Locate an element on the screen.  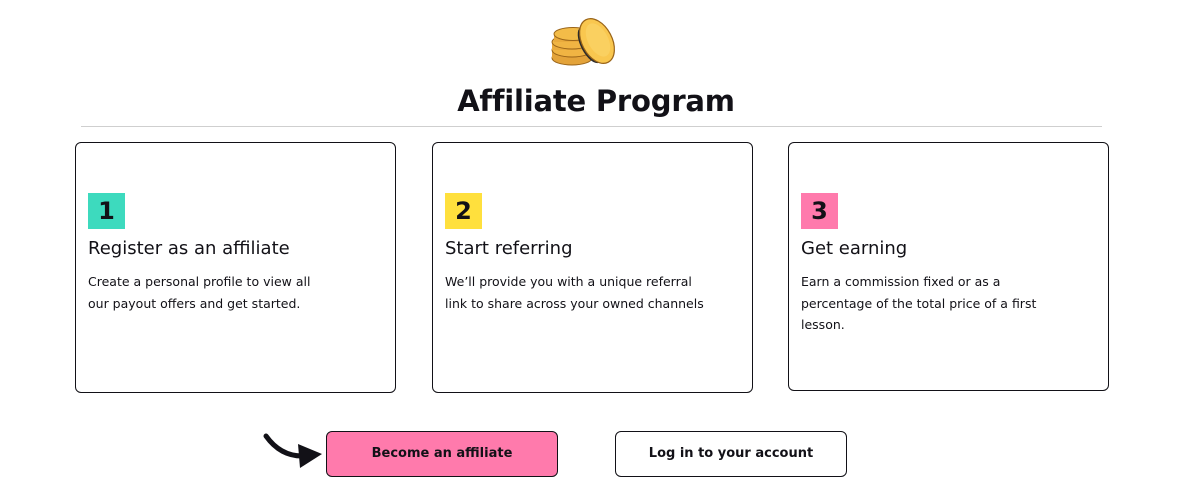
step-number-badge: 3 is located at coordinates (819, 211).